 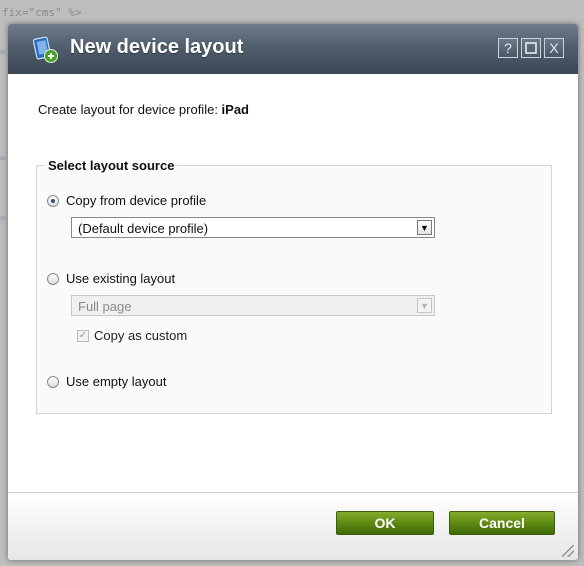 I want to click on existing-layout-select-value: Full page, so click(x=105, y=306).